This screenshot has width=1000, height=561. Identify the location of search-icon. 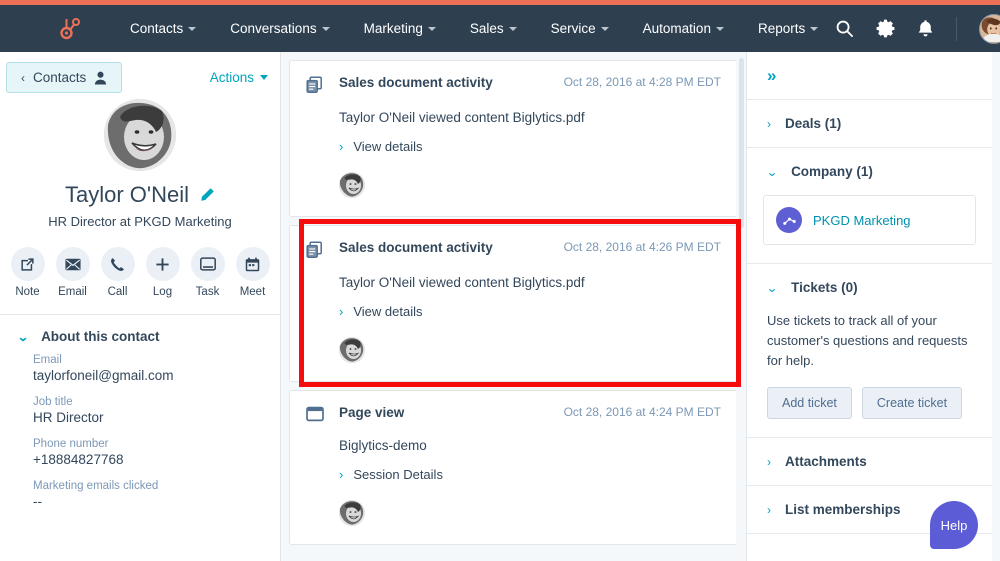
(844, 28).